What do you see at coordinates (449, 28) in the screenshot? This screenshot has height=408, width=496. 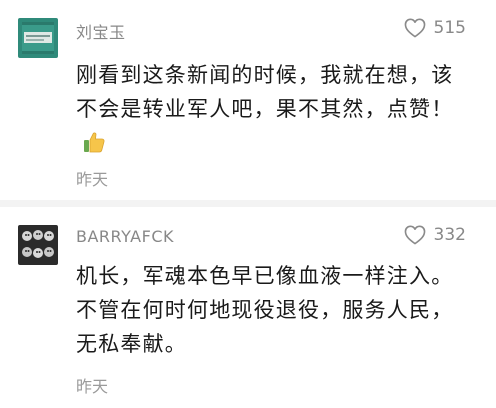 I see `like-count: 515` at bounding box center [449, 28].